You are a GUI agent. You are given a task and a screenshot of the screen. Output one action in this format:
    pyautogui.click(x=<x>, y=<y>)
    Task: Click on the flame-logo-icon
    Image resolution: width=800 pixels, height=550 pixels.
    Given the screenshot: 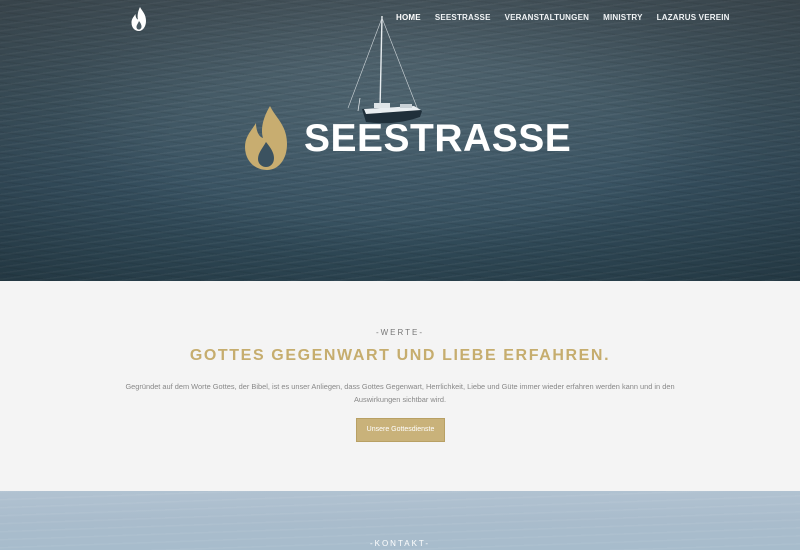 What is the action you would take?
    pyautogui.click(x=139, y=19)
    